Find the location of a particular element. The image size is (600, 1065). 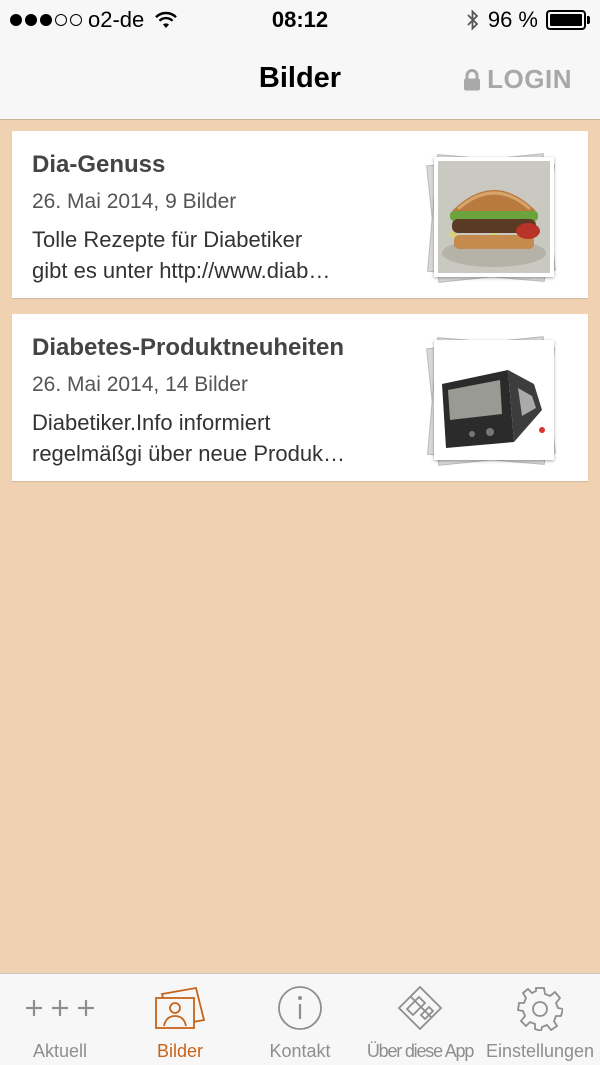

lock-icon is located at coordinates (472, 79).